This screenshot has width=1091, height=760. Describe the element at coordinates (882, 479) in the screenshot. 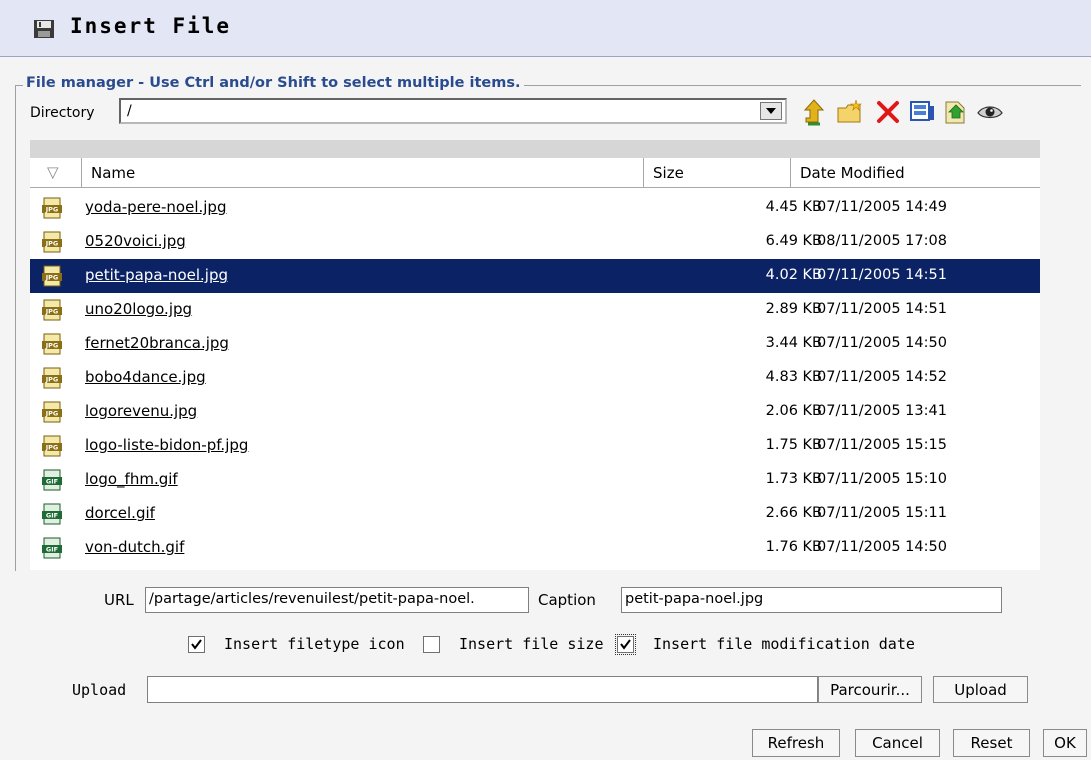

I see `file-date: 07/11/2005 15:10` at that location.